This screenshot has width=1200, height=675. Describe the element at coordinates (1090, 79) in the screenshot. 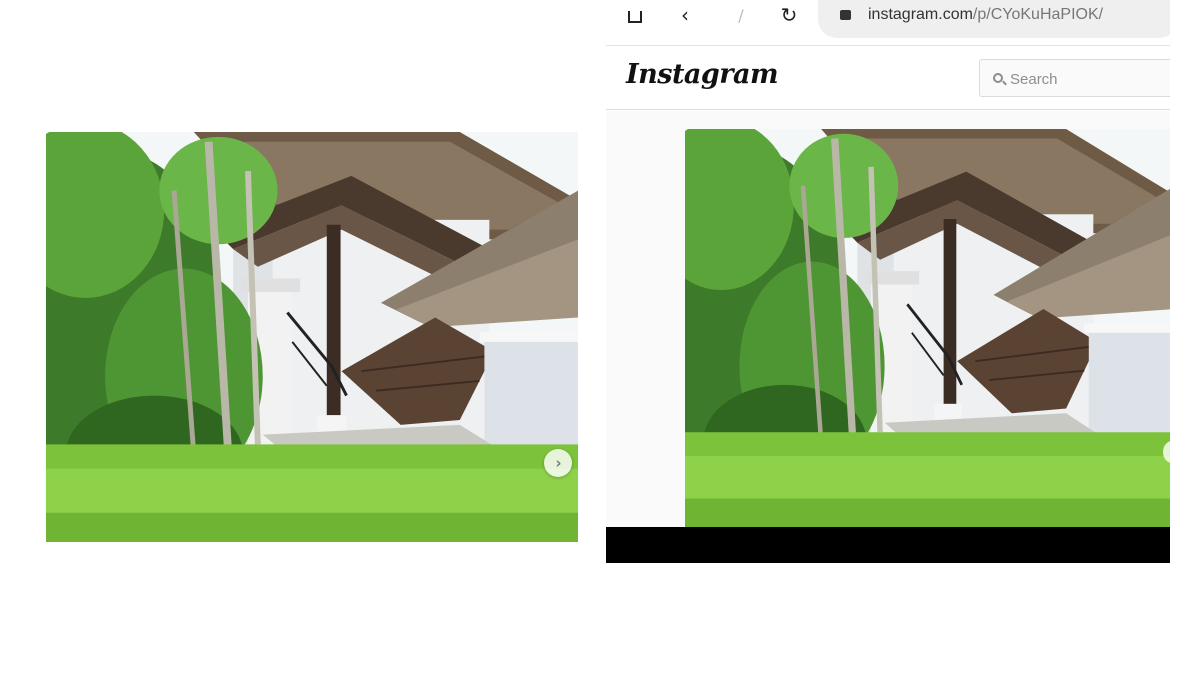

I see `search-input` at that location.